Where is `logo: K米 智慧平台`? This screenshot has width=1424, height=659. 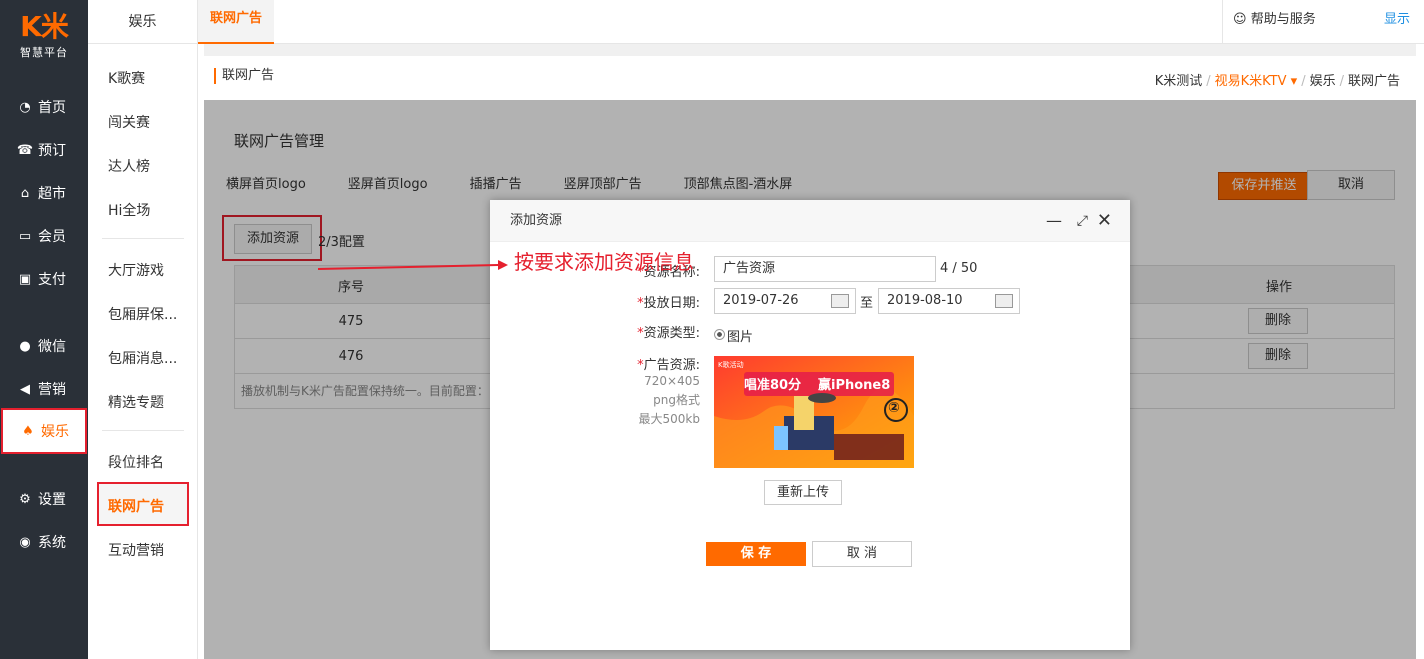
logo: K米 智慧平台 is located at coordinates (44, 38).